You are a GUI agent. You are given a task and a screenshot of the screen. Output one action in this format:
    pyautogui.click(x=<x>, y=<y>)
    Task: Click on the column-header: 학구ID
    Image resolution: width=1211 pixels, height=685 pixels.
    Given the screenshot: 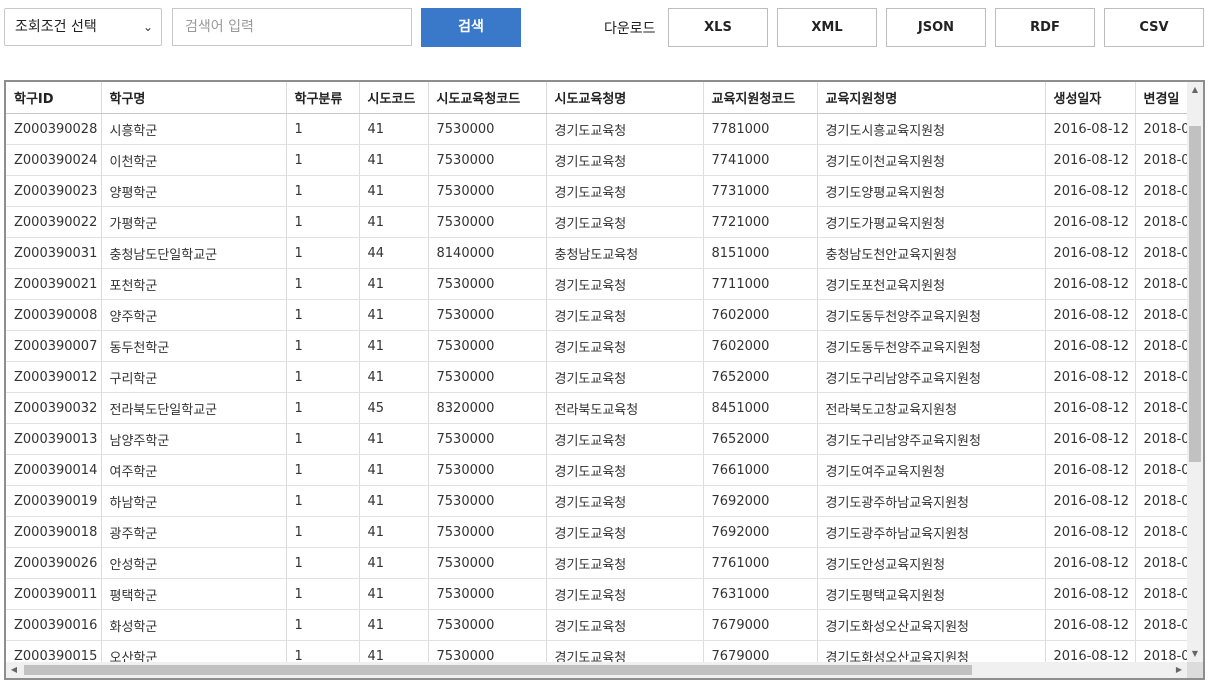 What is the action you would take?
    pyautogui.click(x=54, y=98)
    